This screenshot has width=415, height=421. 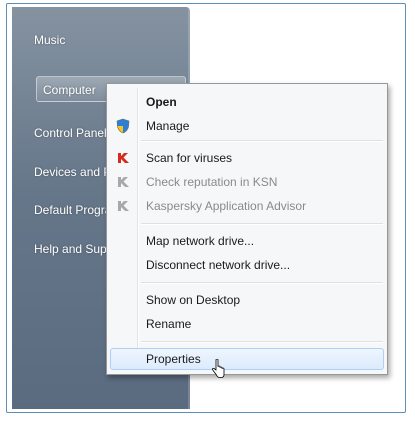 I want to click on kaspersky-ksn-icon, so click(x=123, y=182).